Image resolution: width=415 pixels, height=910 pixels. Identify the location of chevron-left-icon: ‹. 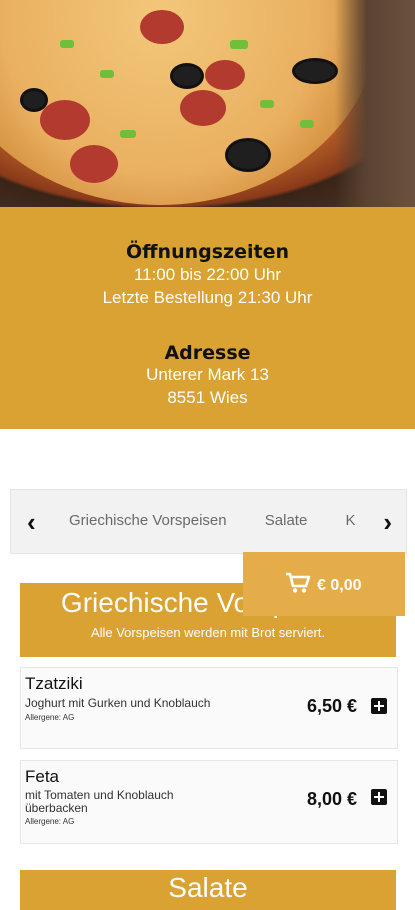
(31, 522).